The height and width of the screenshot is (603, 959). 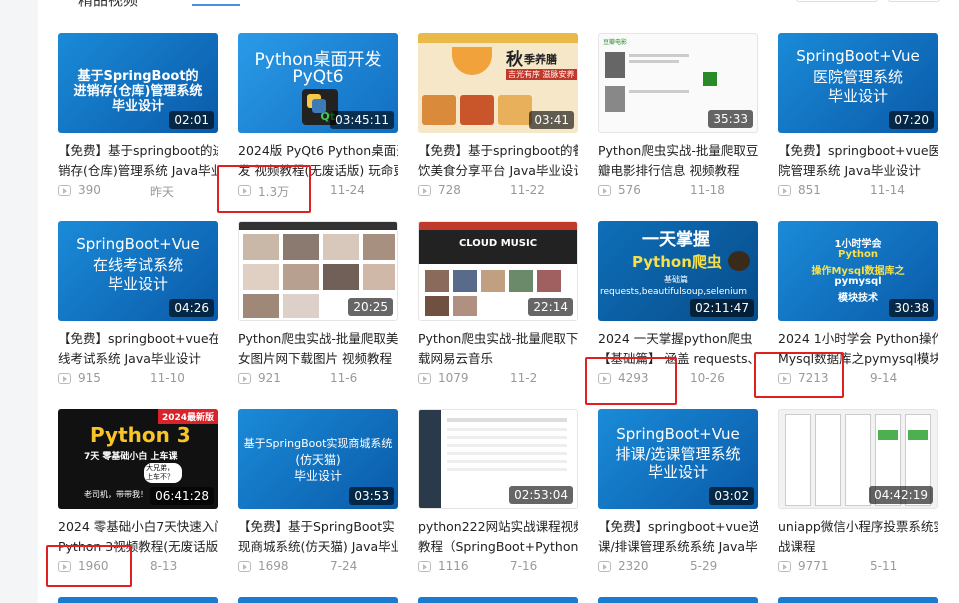 I want to click on section-title: 精品视频, so click(x=108, y=4).